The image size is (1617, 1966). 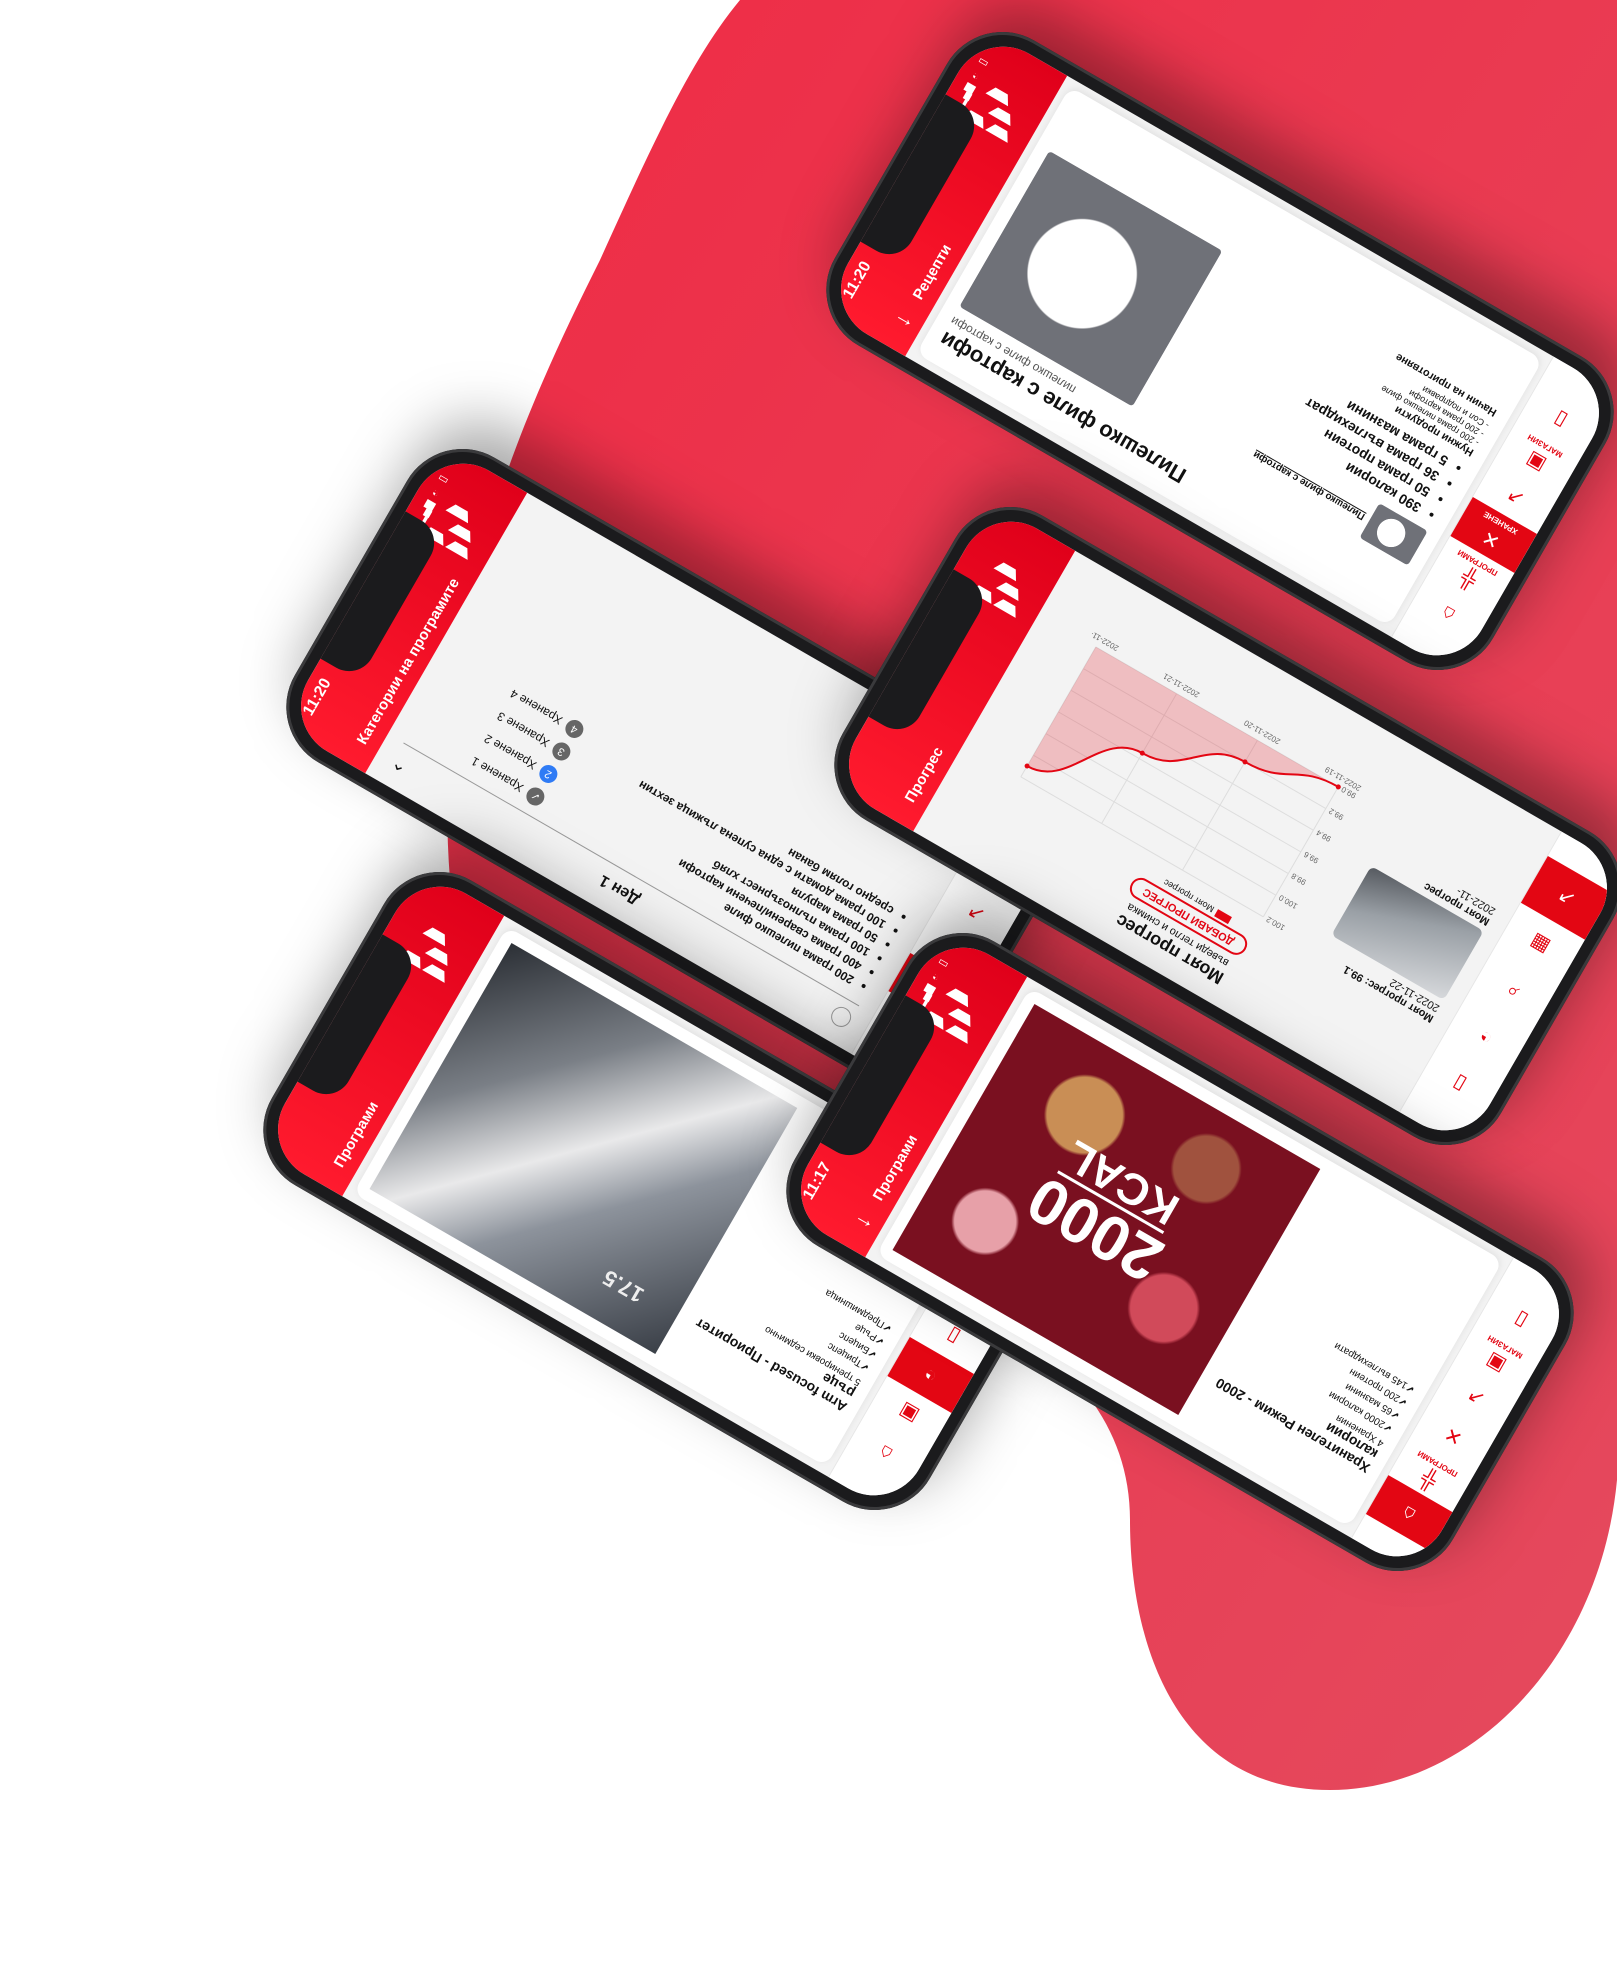 I want to click on chevron-up-icon: ⌃, so click(x=401, y=763).